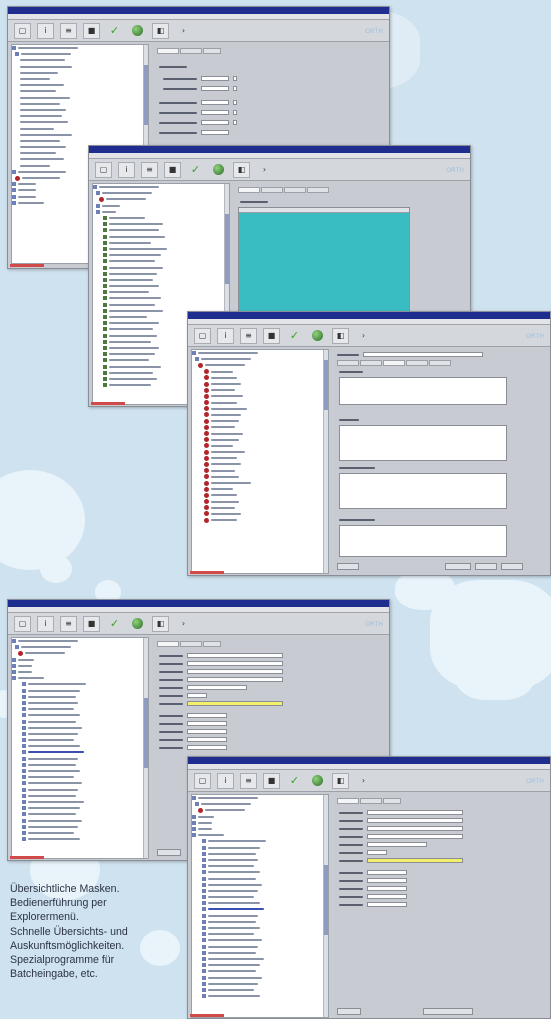  Describe the element at coordinates (394, 363) in the screenshot. I see `tab-entries` at that location.